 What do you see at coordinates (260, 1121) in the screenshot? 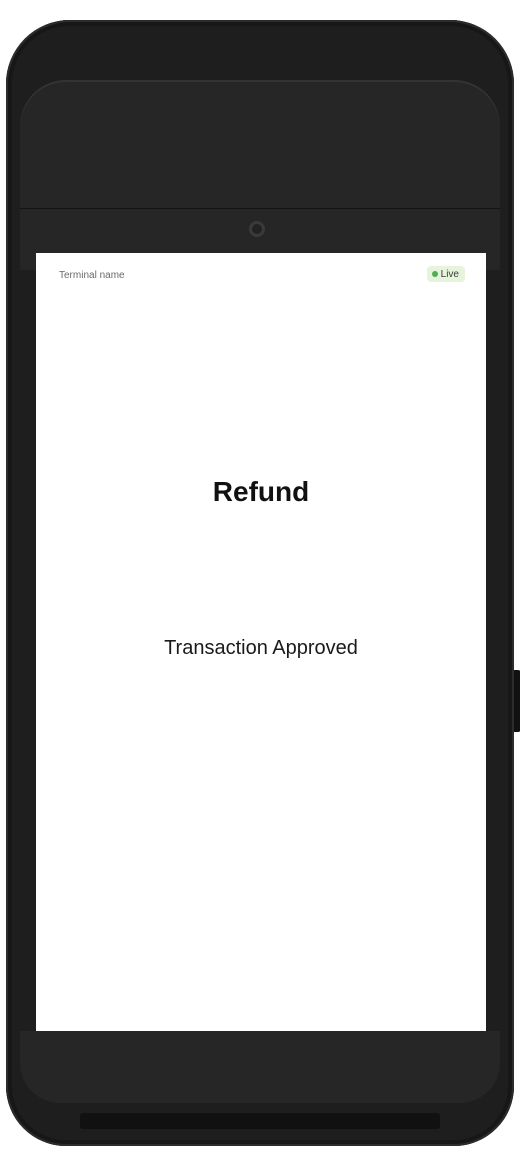
I see `card-slot` at bounding box center [260, 1121].